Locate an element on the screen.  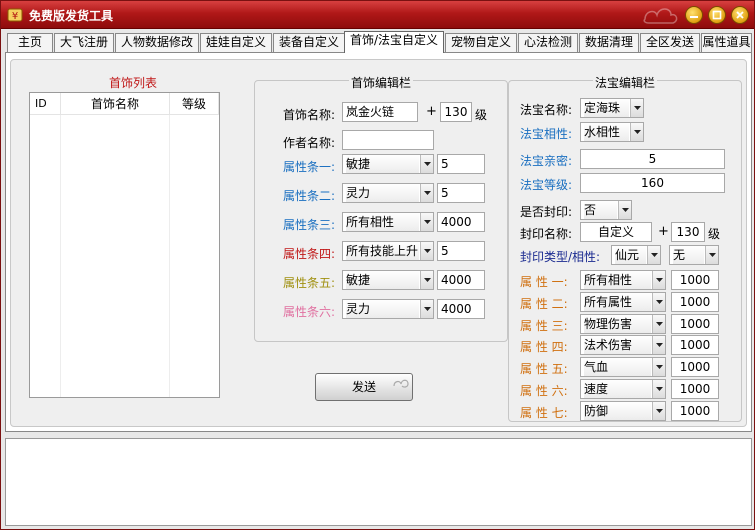
jewelry-name-input: 岚金火链 is located at coordinates (380, 112).